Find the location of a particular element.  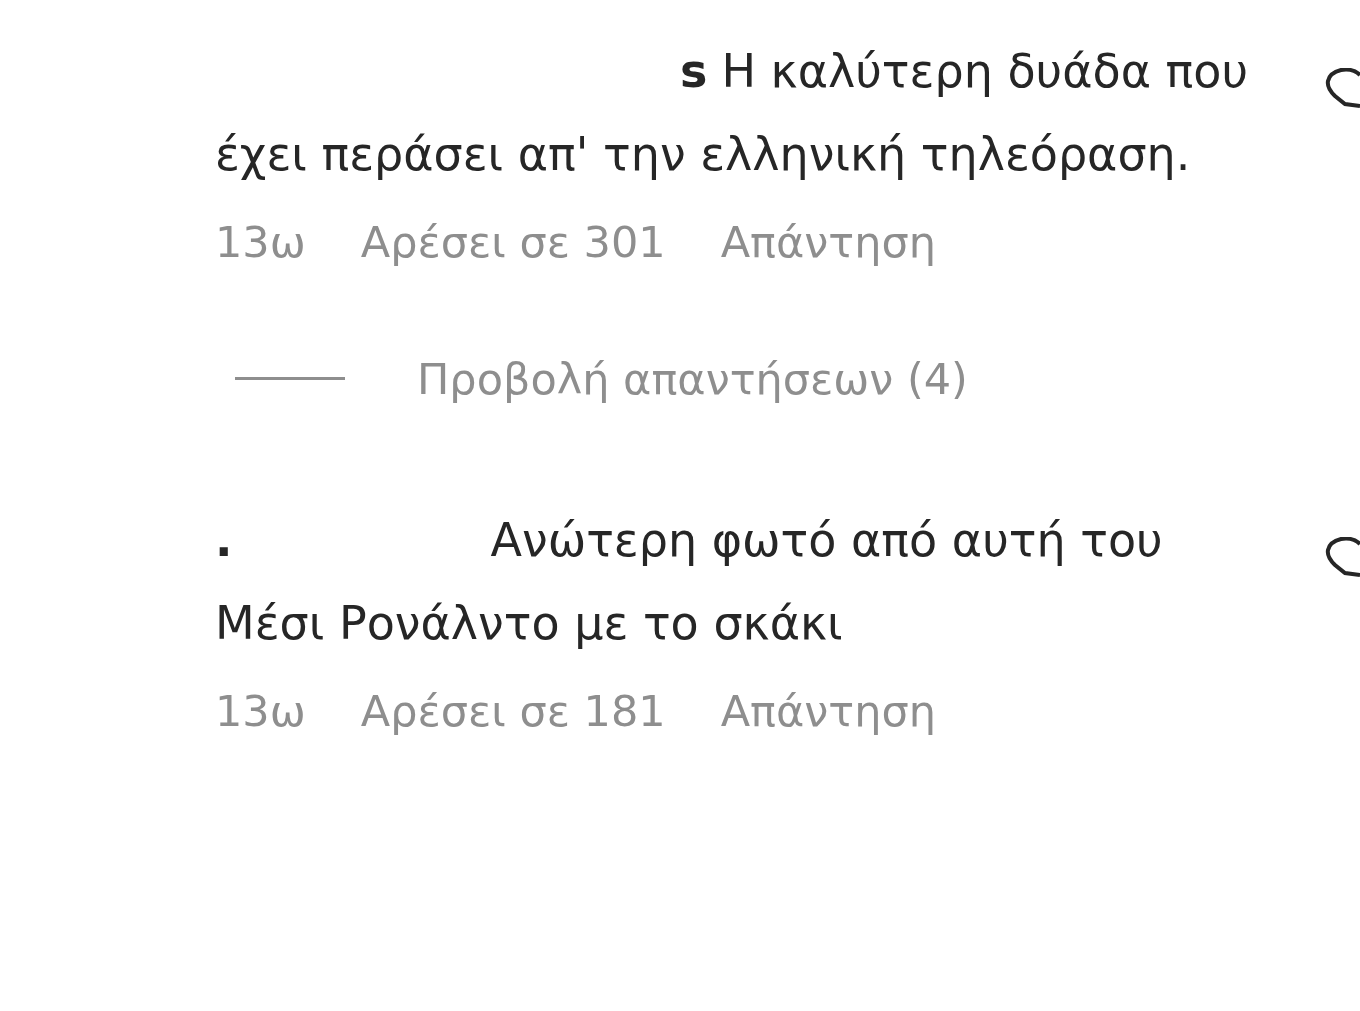

view-replies-link: Προβολή απαντήσεων (4) is located at coordinates (692, 378).